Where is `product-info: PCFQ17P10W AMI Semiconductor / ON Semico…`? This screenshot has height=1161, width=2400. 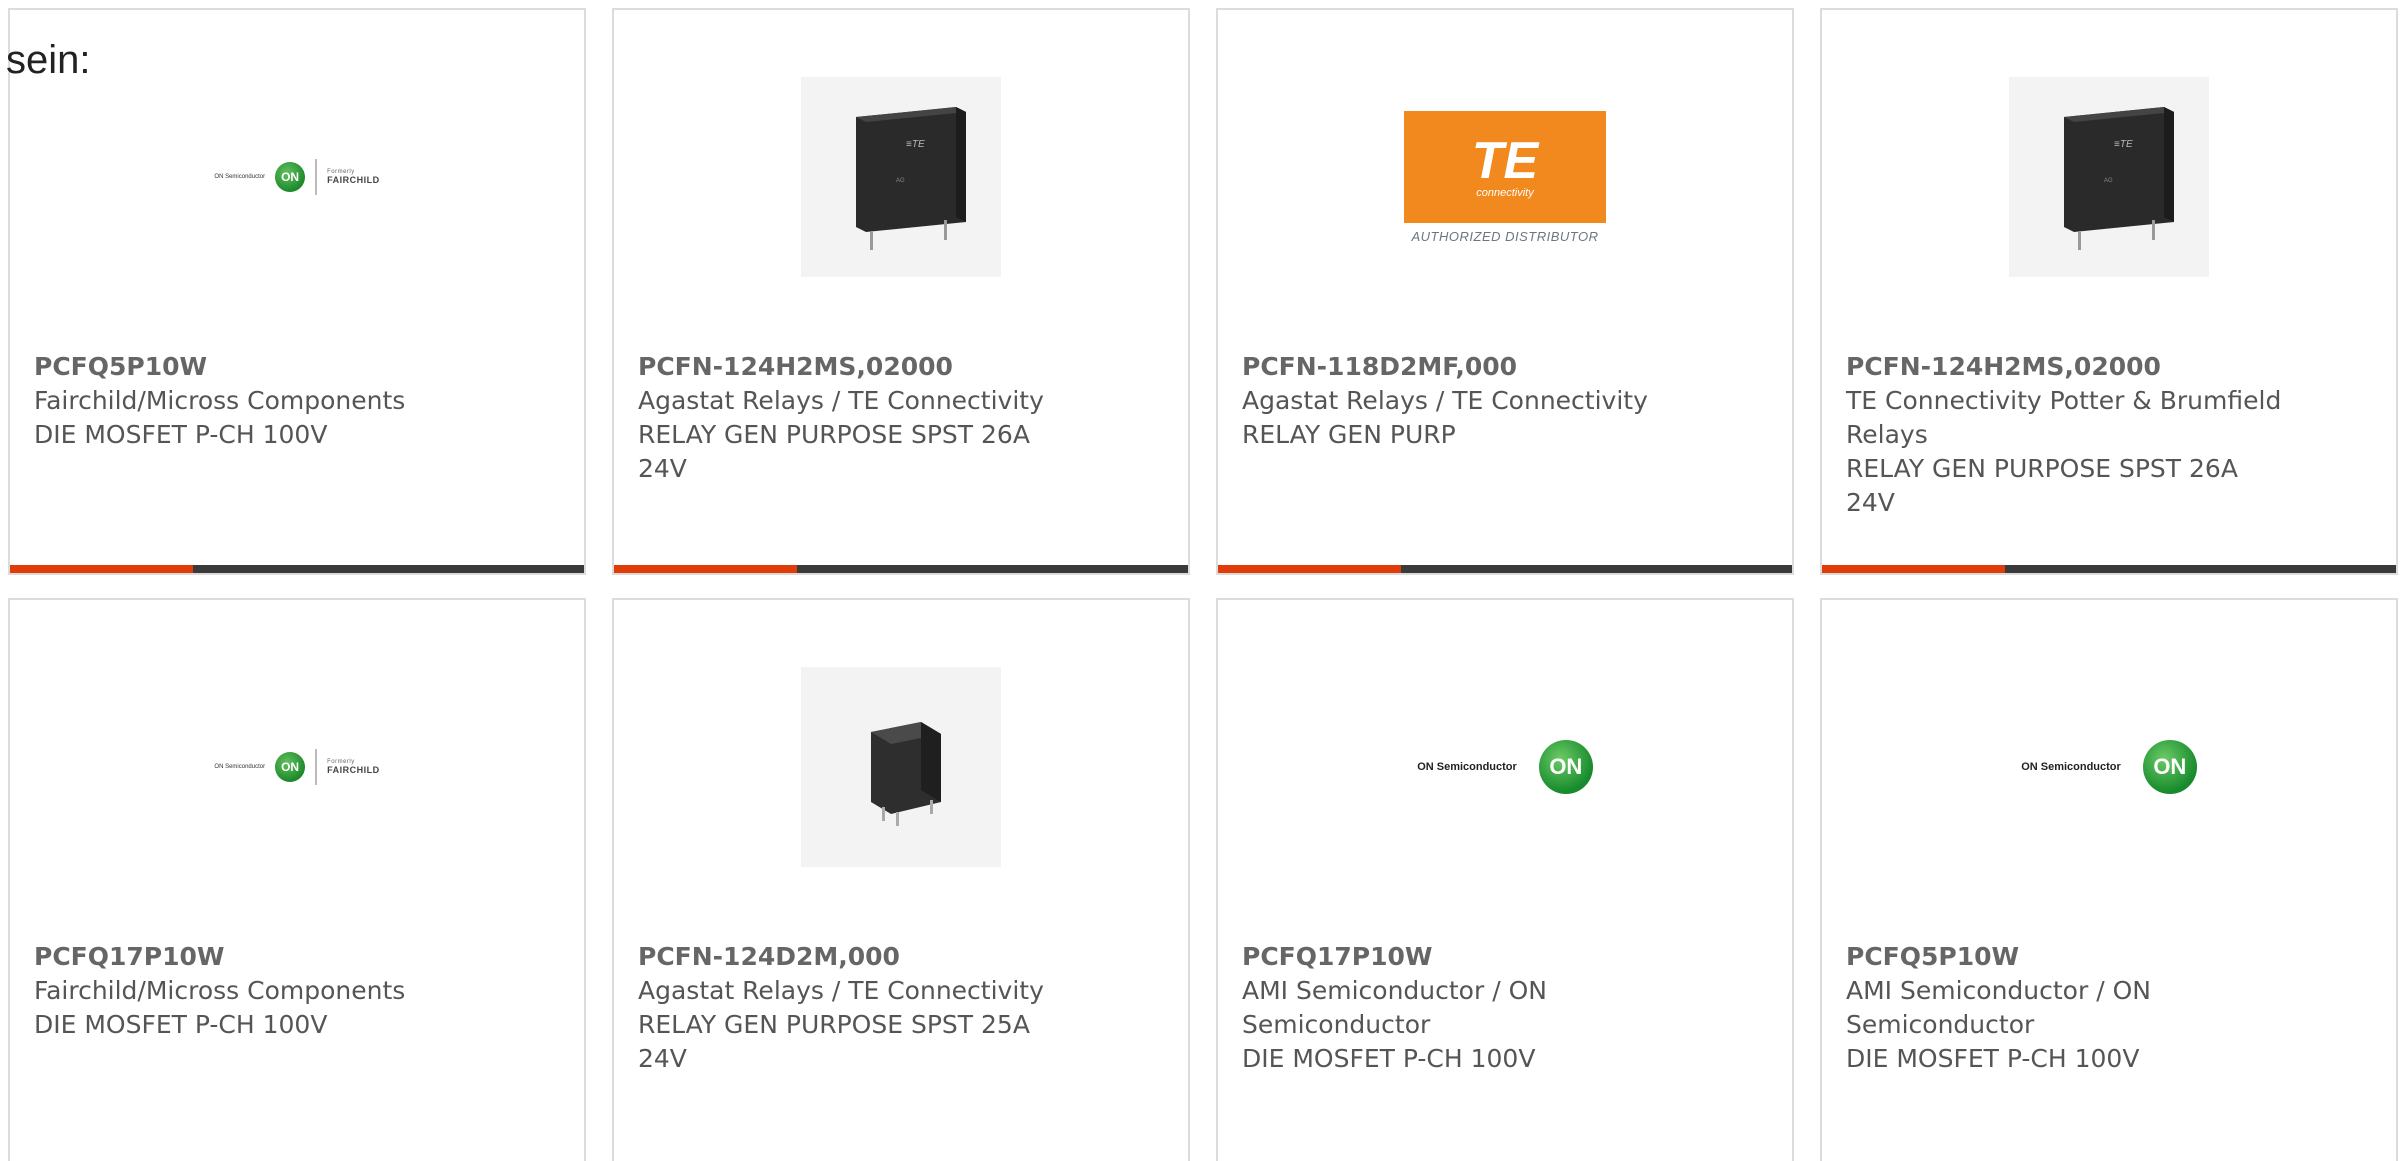 product-info: PCFQ17P10W AMI Semiconductor / ON Semico… is located at coordinates (1462, 1008).